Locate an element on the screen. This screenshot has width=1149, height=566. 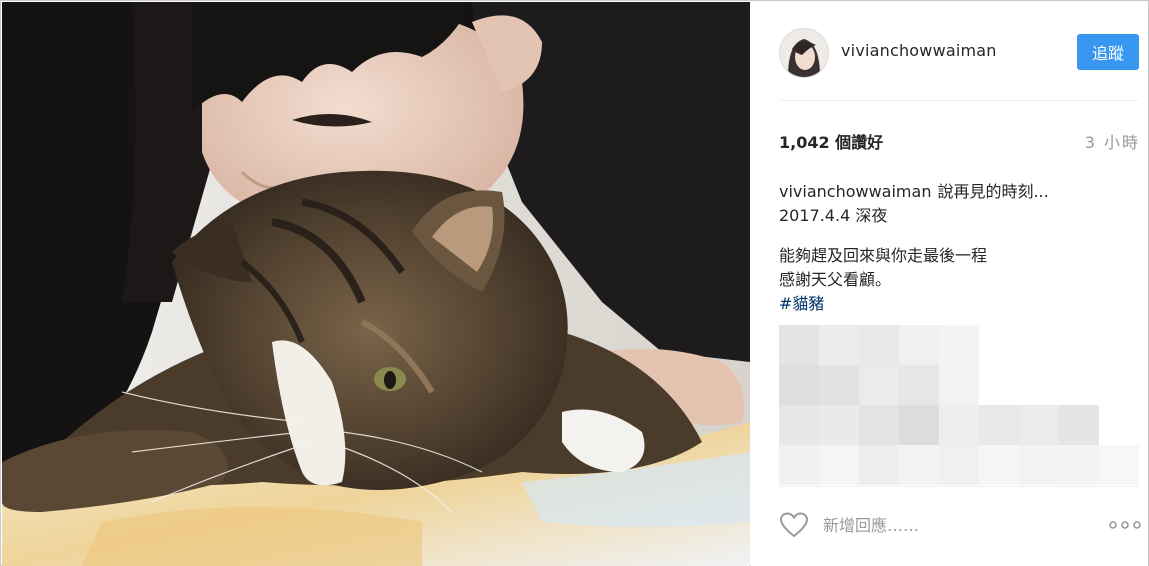
username-link: vivianchowwaiman is located at coordinates (919, 50).